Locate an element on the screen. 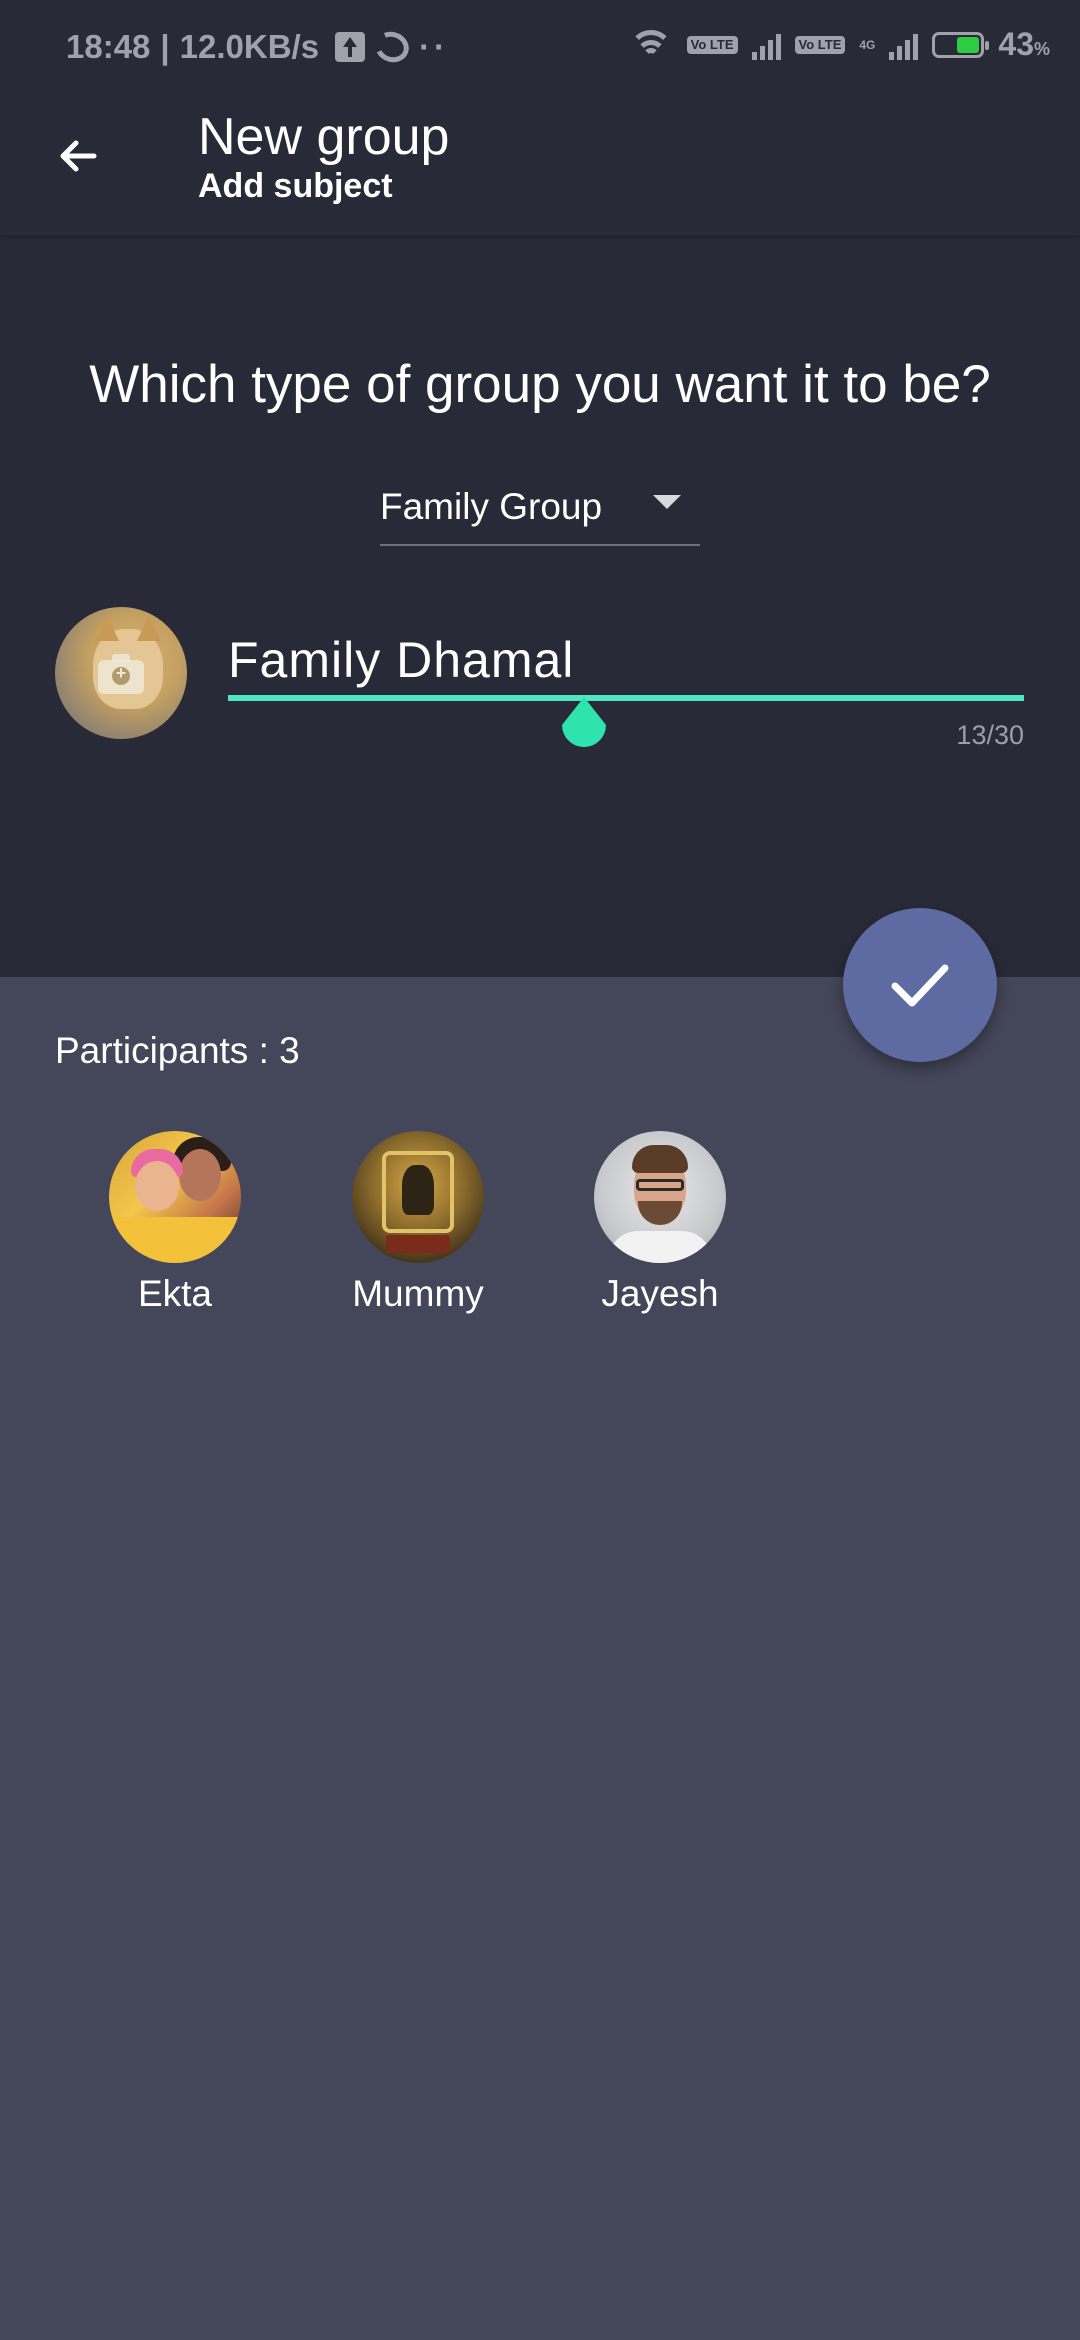 This screenshot has height=2340, width=1080. volte-icon: Vo LTE is located at coordinates (712, 44).